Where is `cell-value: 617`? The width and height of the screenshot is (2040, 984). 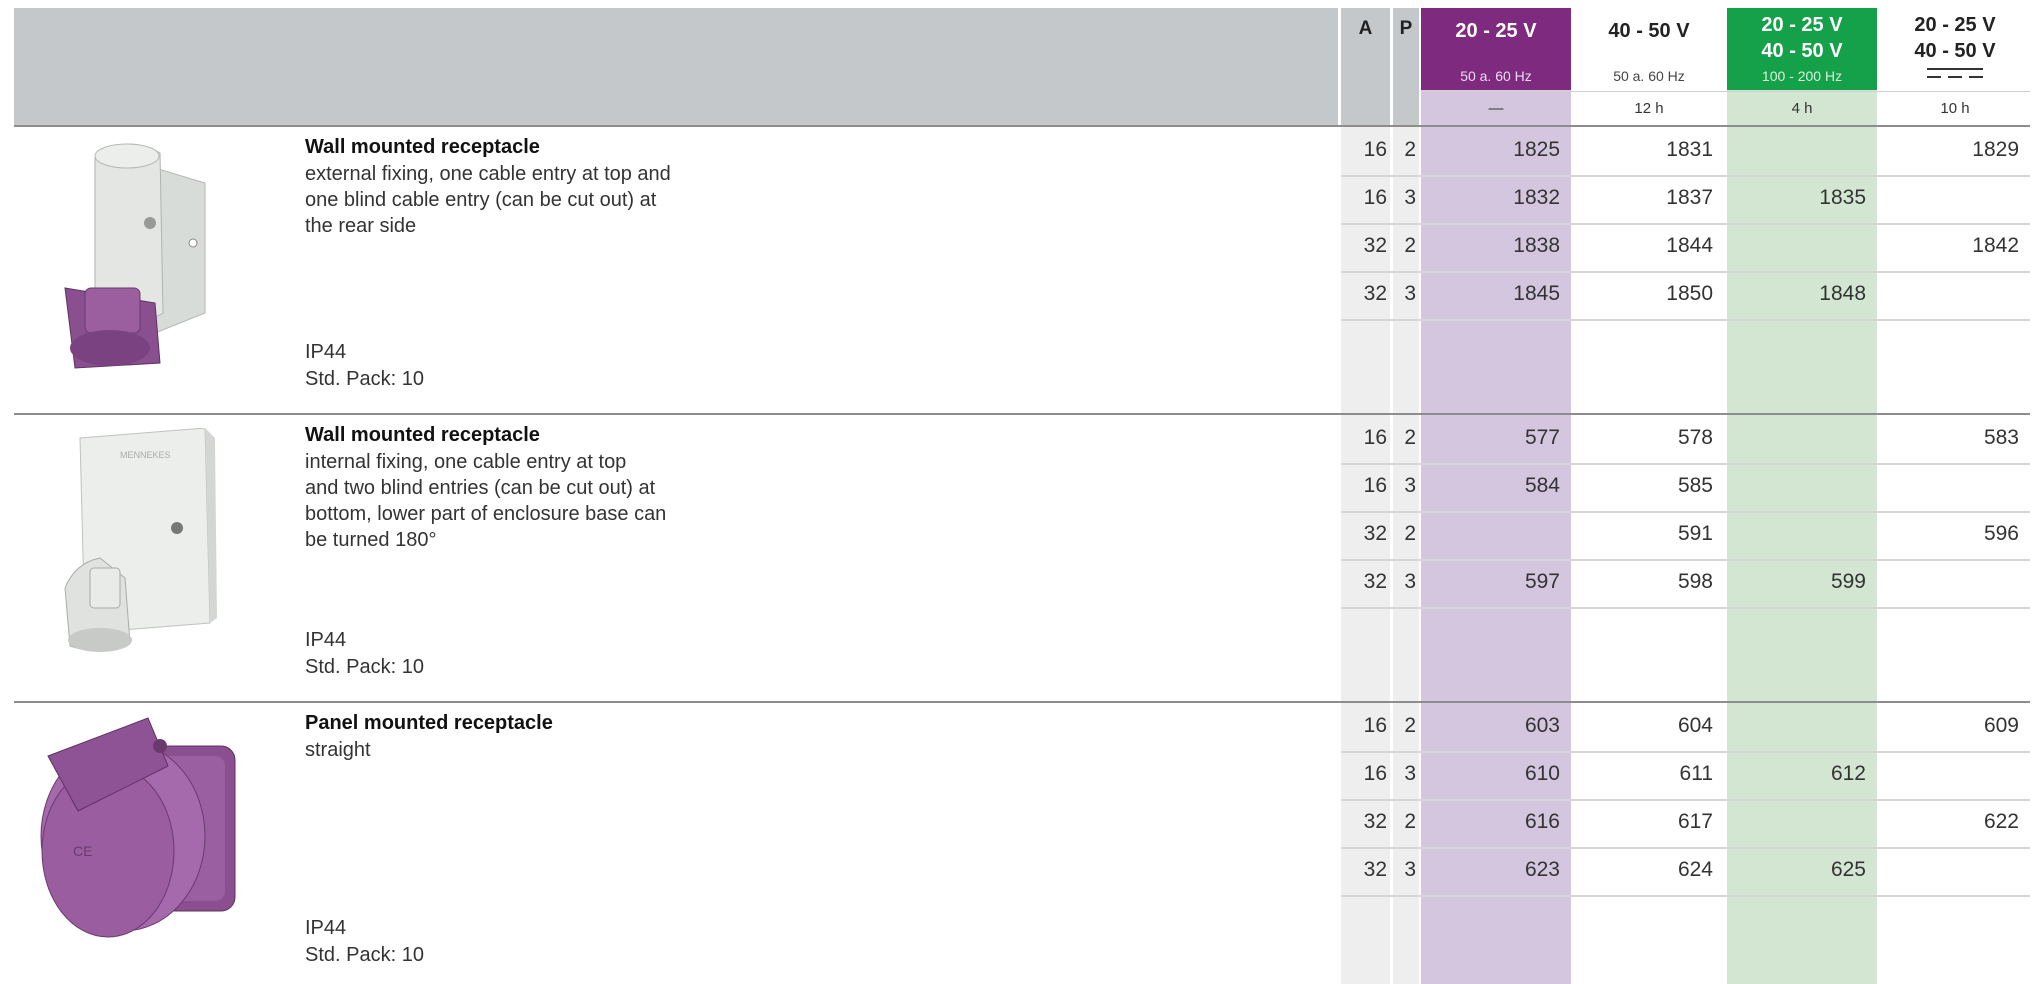
cell-value: 617 is located at coordinates (1695, 821).